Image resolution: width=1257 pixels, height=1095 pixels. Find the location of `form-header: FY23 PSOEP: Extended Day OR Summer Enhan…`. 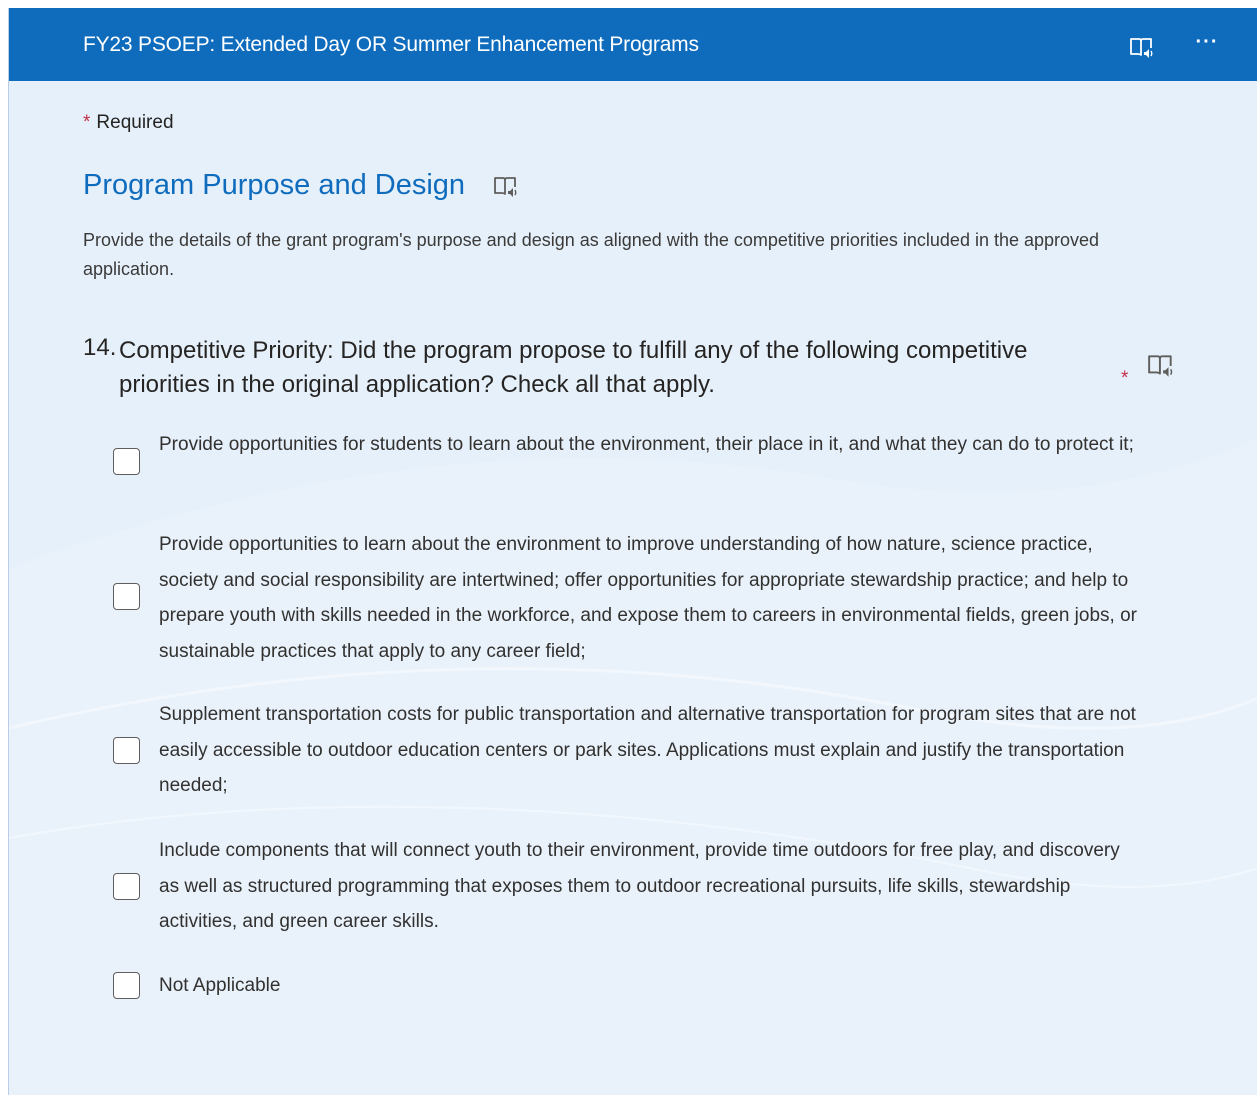

form-header: FY23 PSOEP: Extended Day OR Summer Enhan… is located at coordinates (633, 44).